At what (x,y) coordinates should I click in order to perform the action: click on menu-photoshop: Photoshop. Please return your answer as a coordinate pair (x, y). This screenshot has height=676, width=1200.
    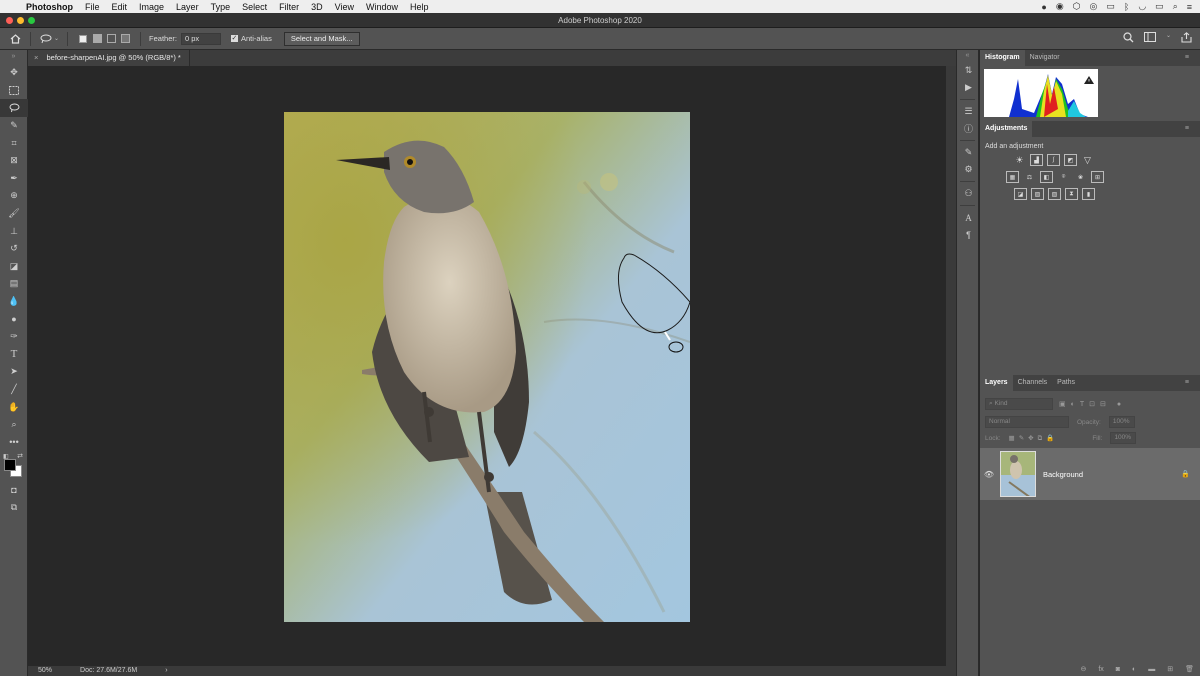
    Looking at the image, I should click on (50, 7).